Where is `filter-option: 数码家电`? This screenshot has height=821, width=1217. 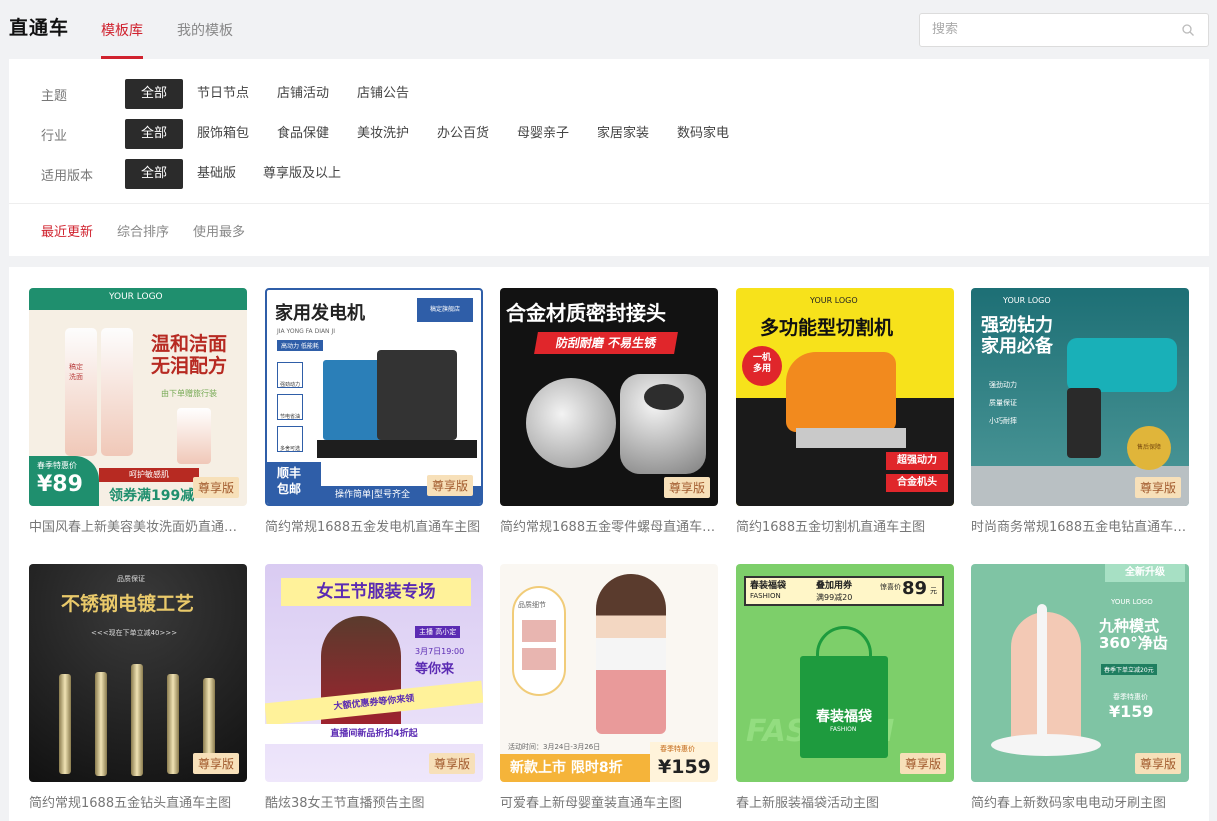 filter-option: 数码家电 is located at coordinates (703, 134).